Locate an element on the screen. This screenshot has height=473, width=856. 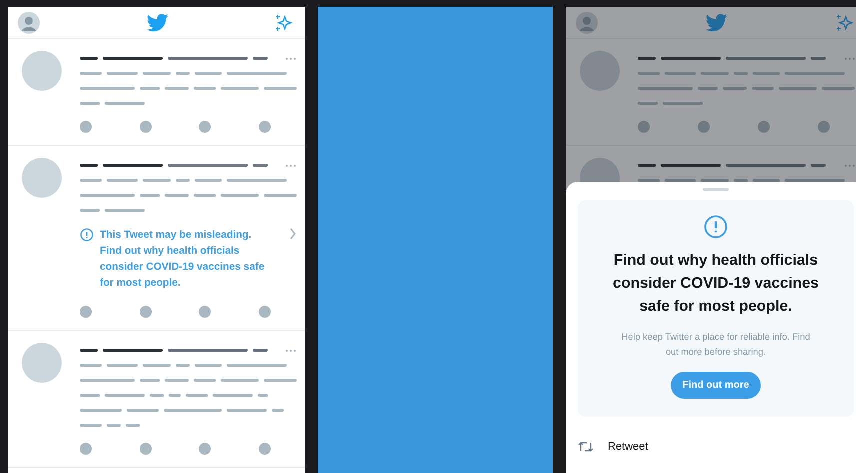
misleading-notice: This Tweet may be misleading. Find out why health officials consider COVID-19 vaccines safe for most people. is located at coordinates (186, 260).